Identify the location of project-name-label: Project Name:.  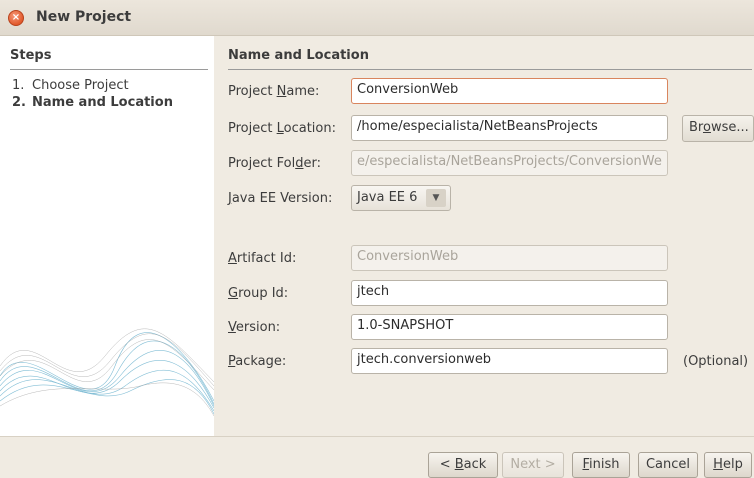
(273, 91).